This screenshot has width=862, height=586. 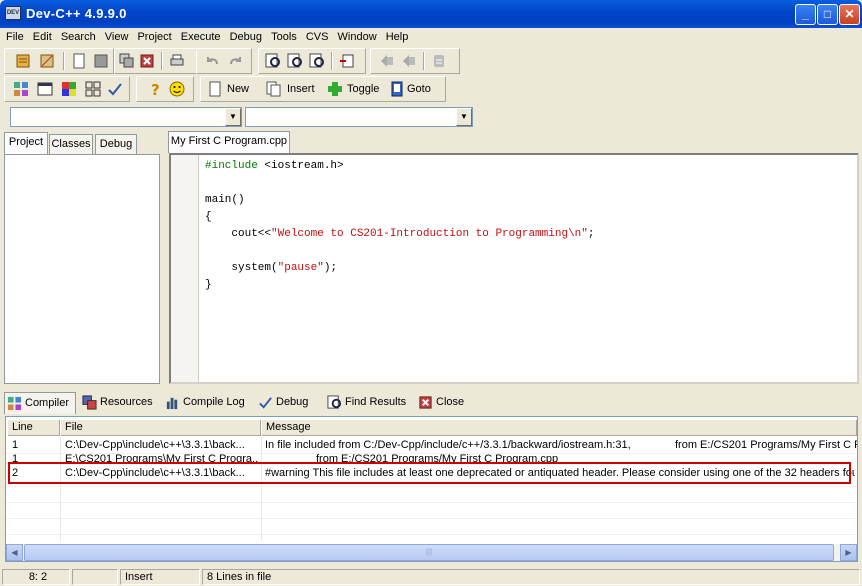 What do you see at coordinates (397, 89) in the screenshot?
I see `goto-bookmark-icon` at bounding box center [397, 89].